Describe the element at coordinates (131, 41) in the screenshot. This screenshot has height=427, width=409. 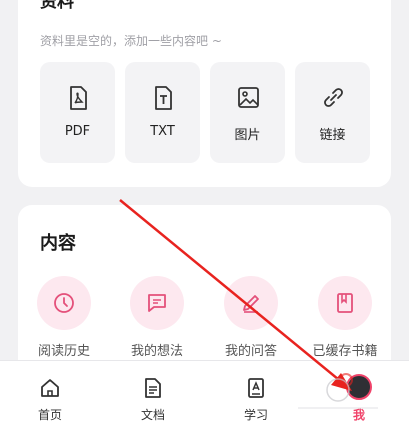
I see `materials-empty-hint: 资料里是空的，添加一些内容吧 ~` at that location.